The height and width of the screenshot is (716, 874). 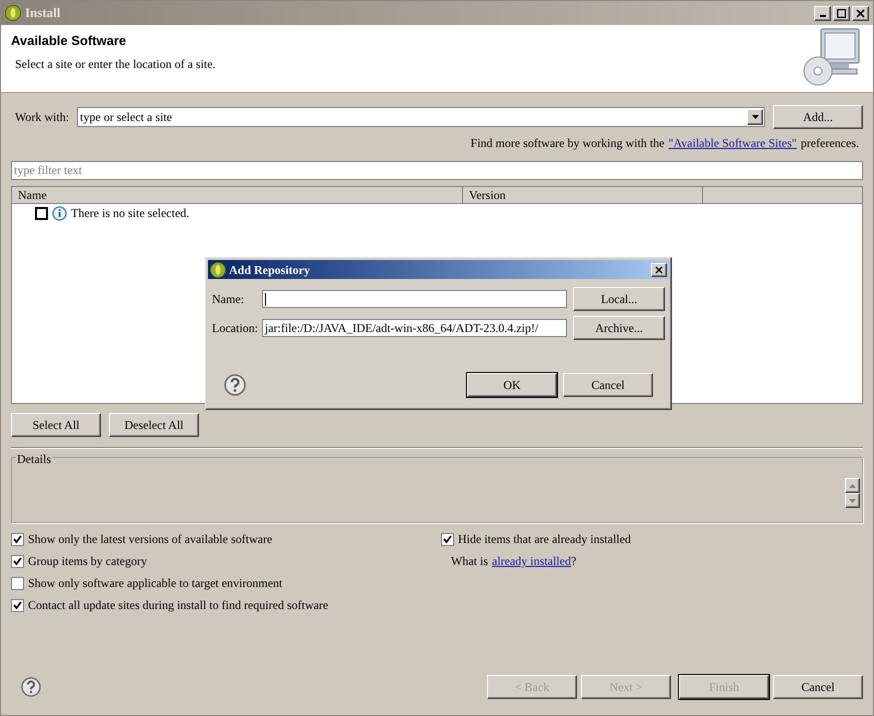 What do you see at coordinates (573, 561) in the screenshot?
I see `installed-hint-suffix: ?` at bounding box center [573, 561].